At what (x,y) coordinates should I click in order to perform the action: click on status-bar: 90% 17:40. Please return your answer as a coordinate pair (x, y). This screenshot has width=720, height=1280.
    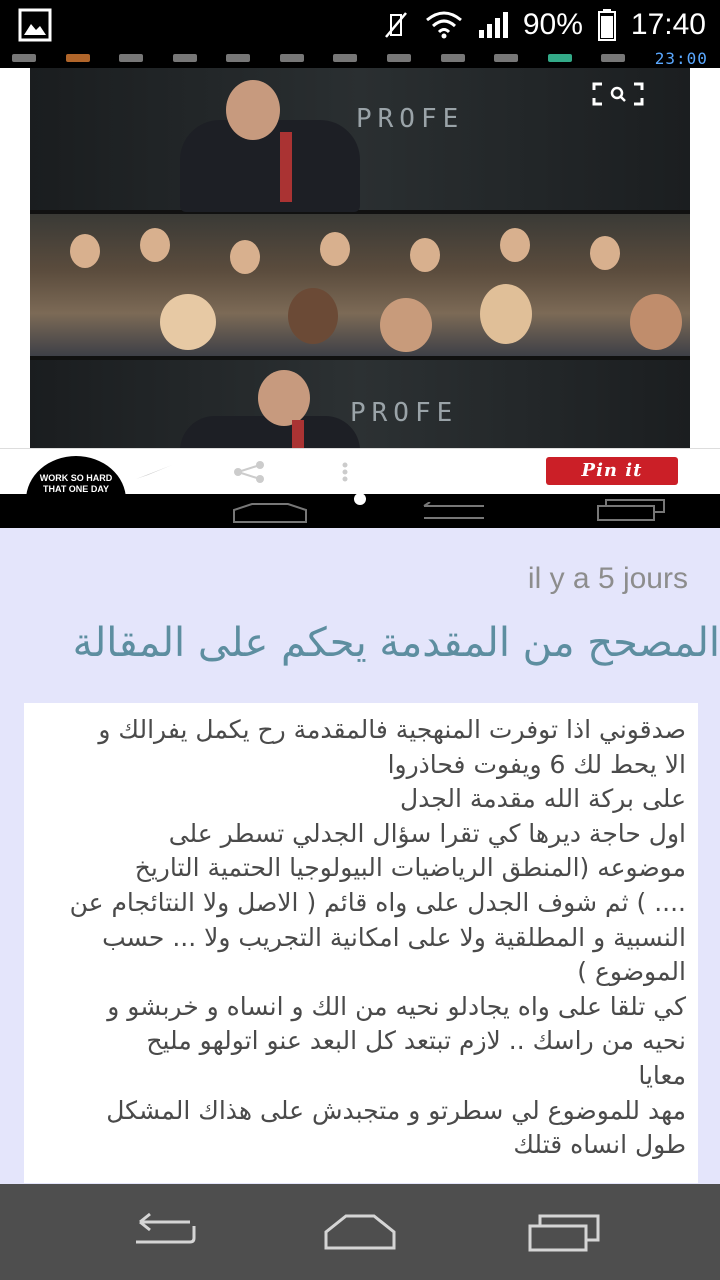
    Looking at the image, I should click on (360, 25).